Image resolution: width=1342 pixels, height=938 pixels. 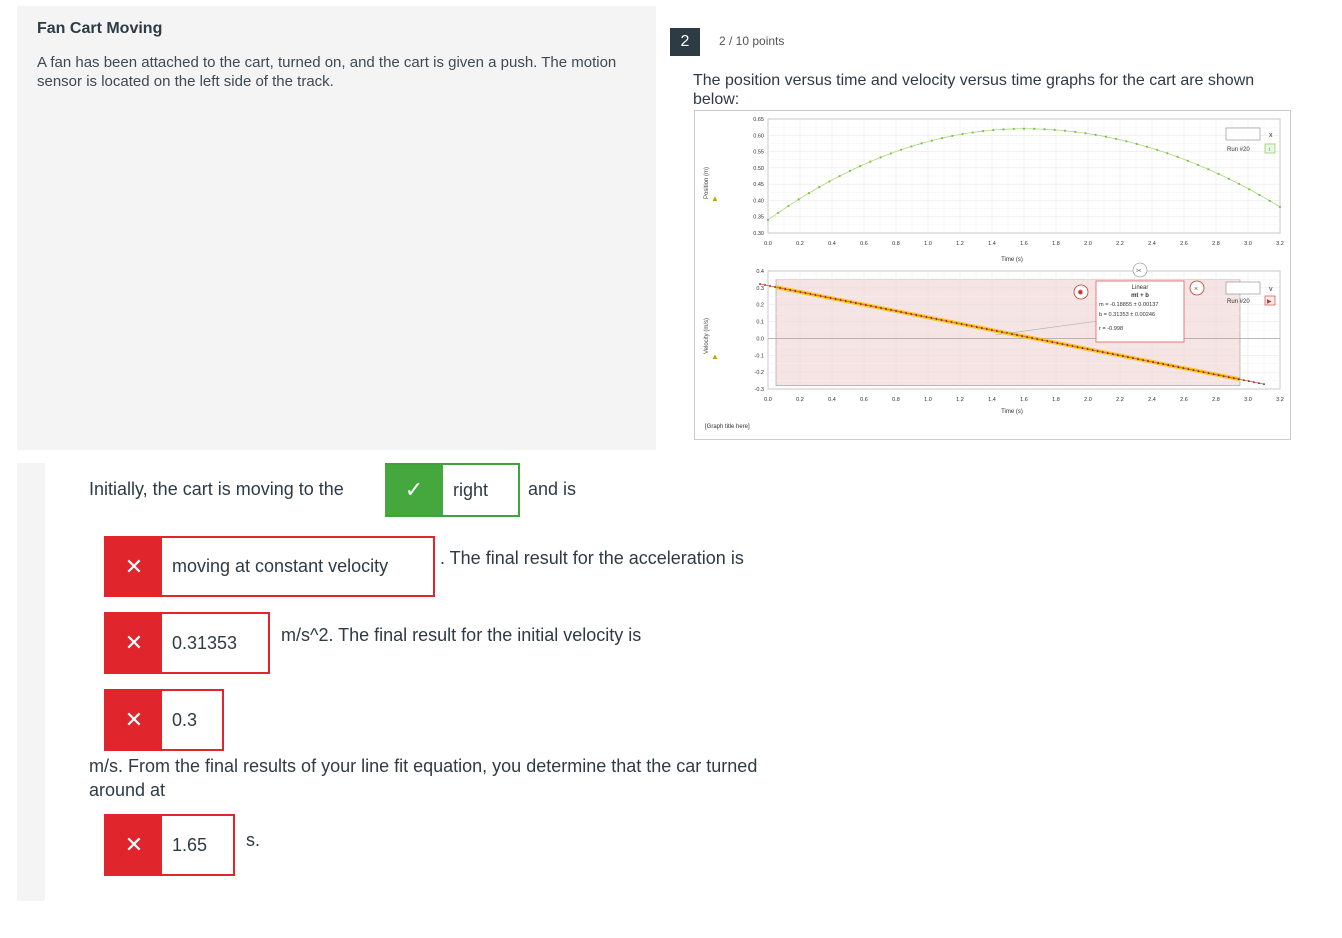 What do you see at coordinates (205, 642) in the screenshot?
I see `answer-acceleration-value: 0.31353` at bounding box center [205, 642].